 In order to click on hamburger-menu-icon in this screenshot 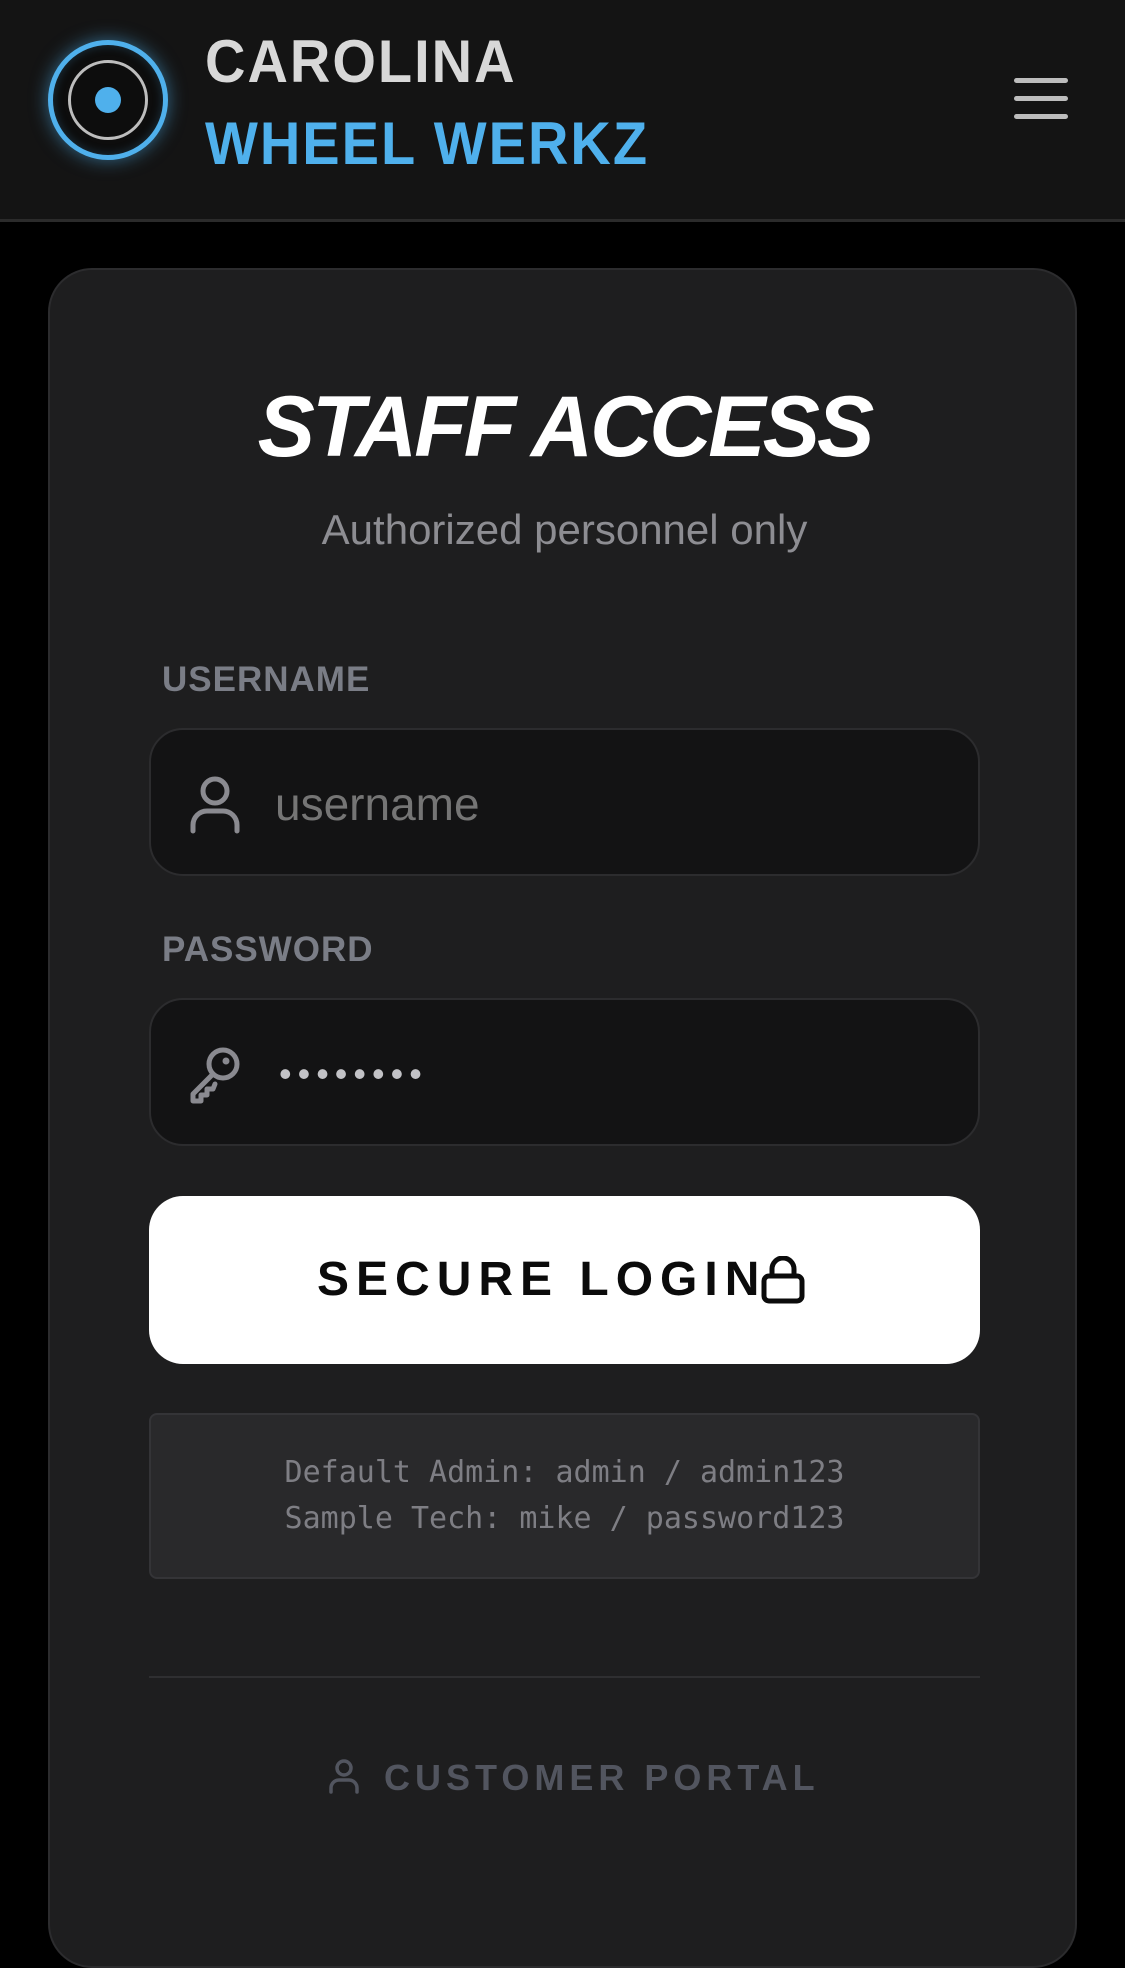, I will do `click(1038, 99)`.